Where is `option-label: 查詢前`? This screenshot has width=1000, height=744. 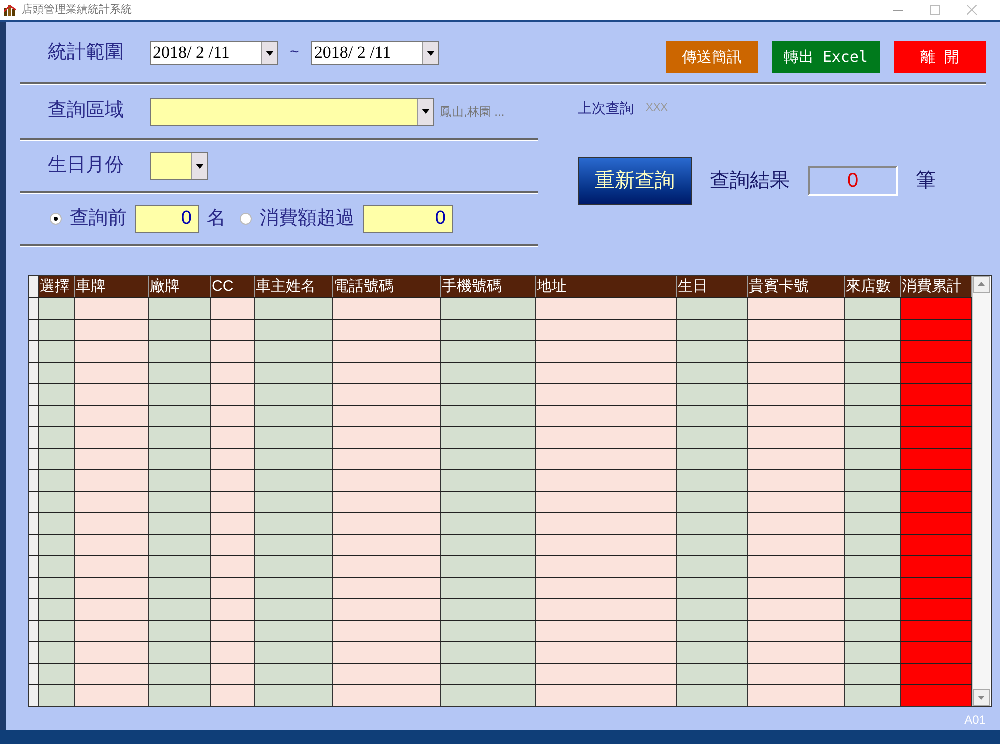 option-label: 查詢前 is located at coordinates (98, 218).